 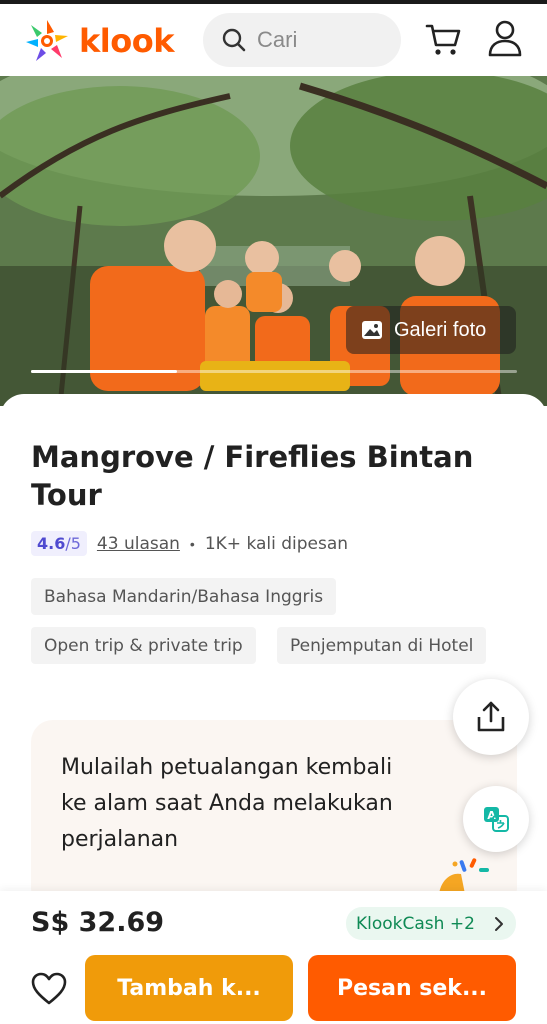 What do you see at coordinates (138, 544) in the screenshot?
I see `reviews-link: 43 ulasan` at bounding box center [138, 544].